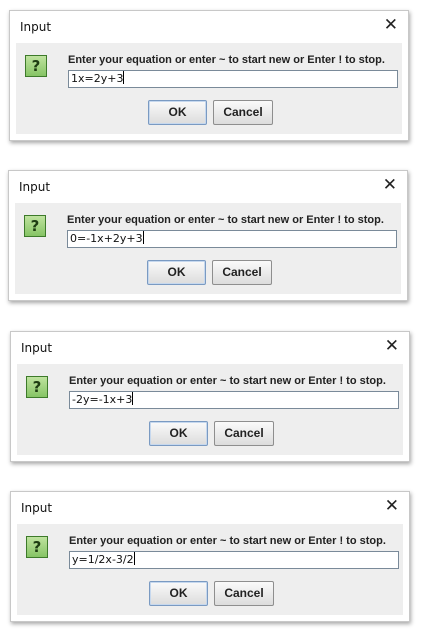  What do you see at coordinates (234, 400) in the screenshot?
I see `equation-input: -2y=-1x+3` at bounding box center [234, 400].